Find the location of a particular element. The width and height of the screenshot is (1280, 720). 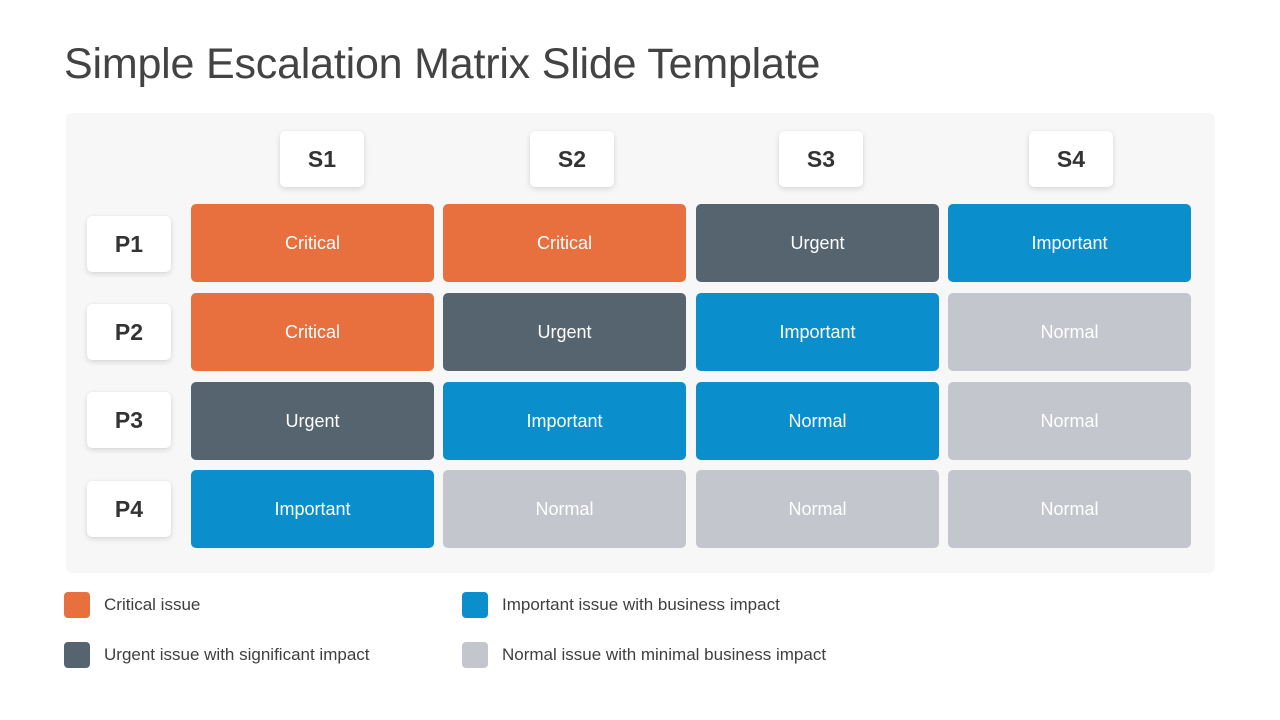

legend-swatch-urgent is located at coordinates (77, 655).